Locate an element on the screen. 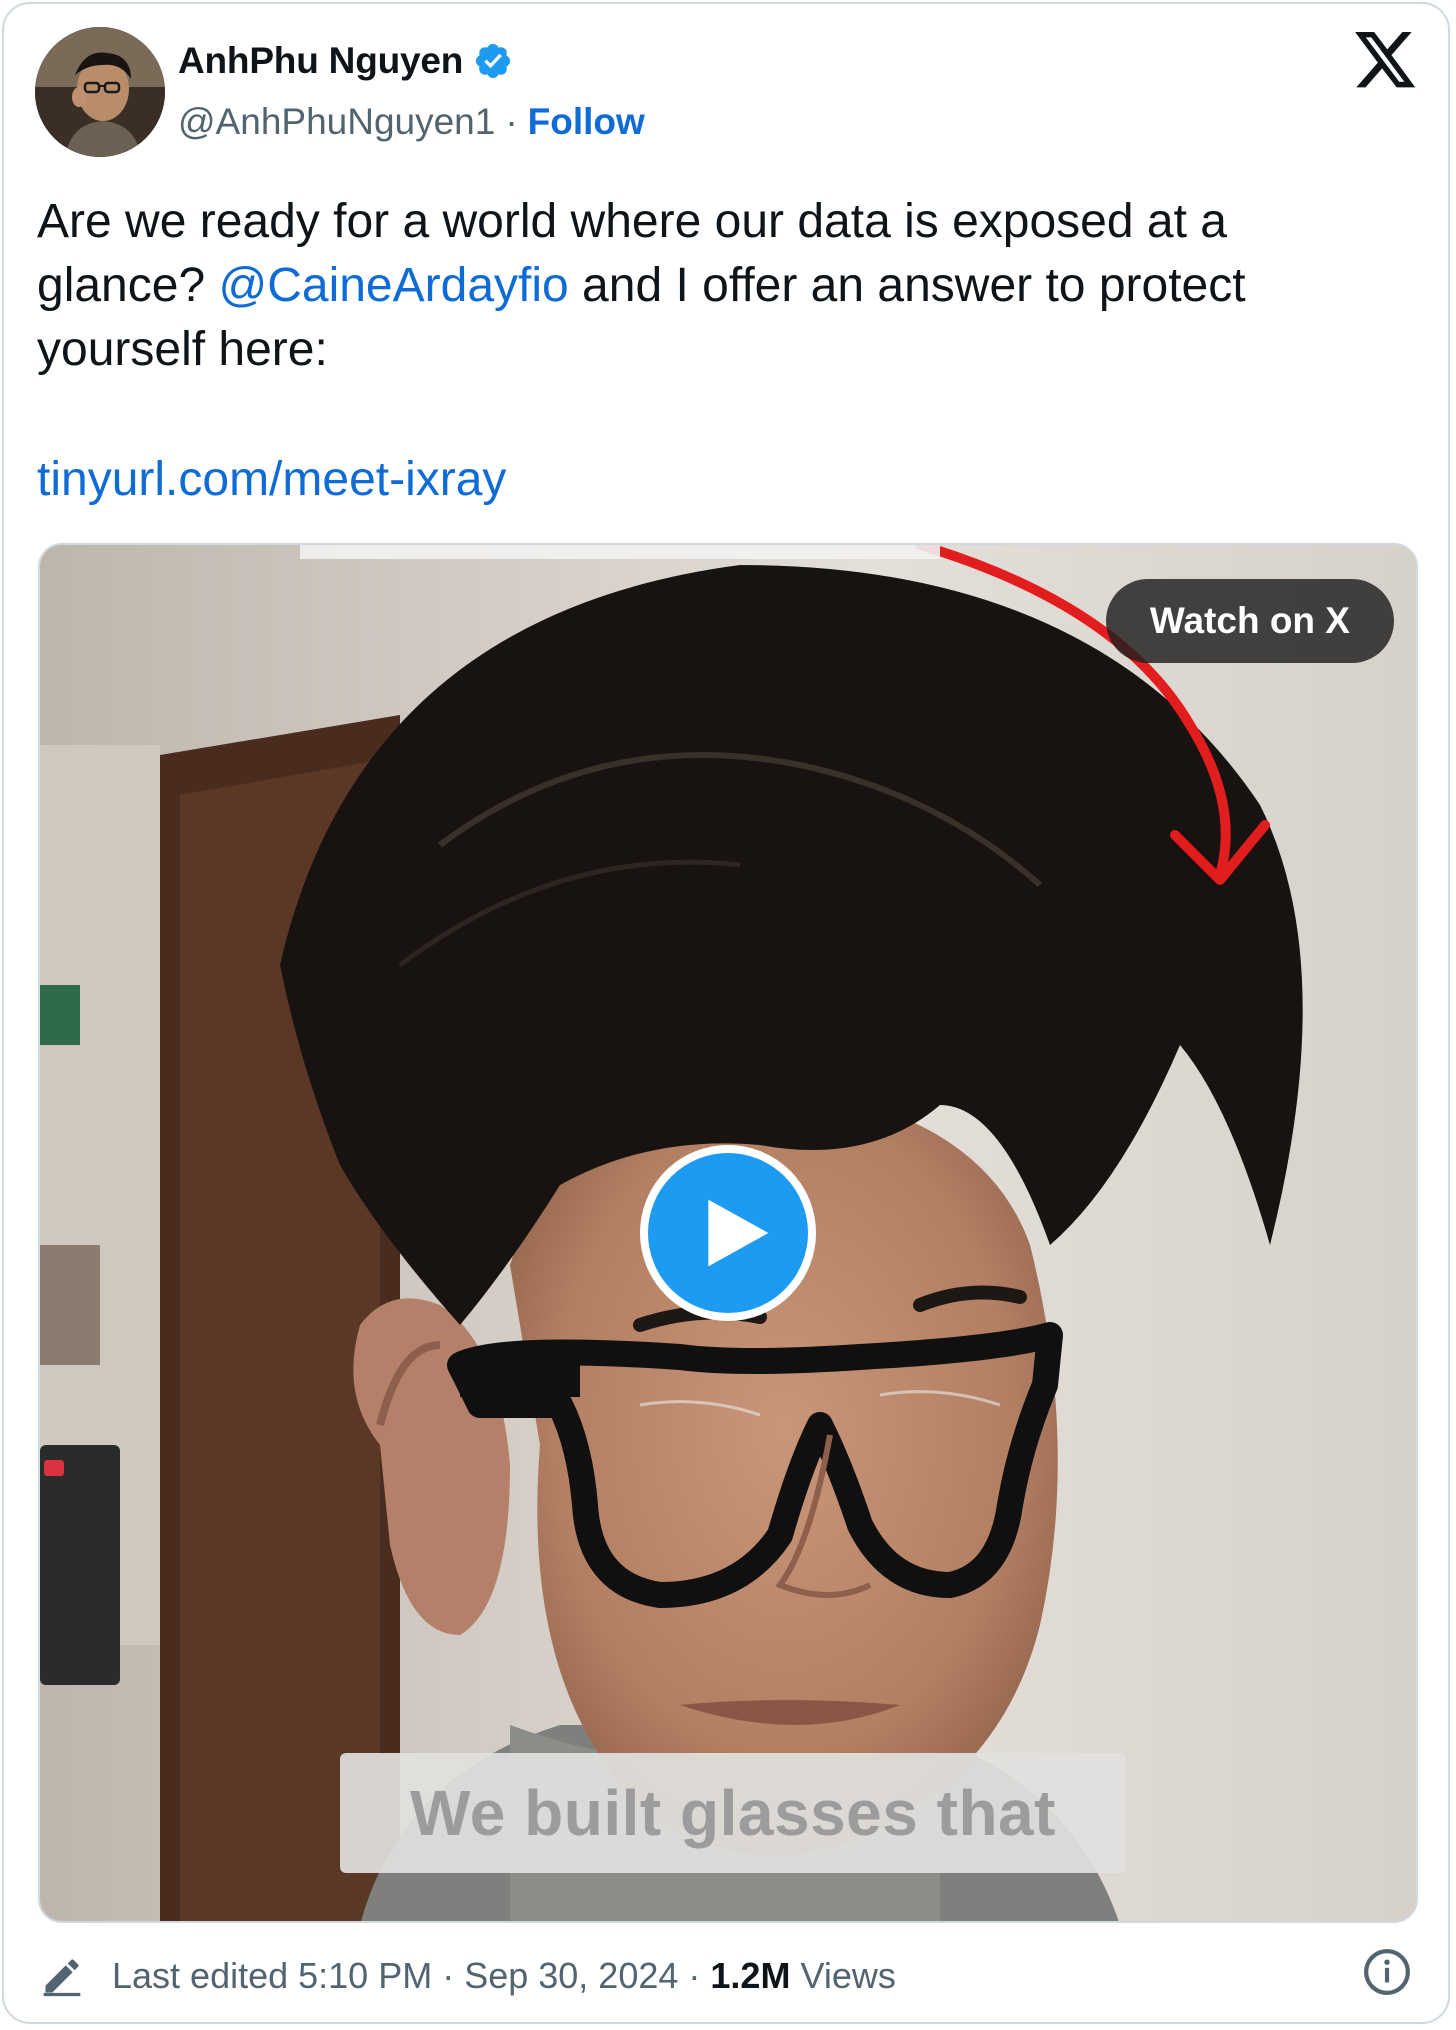  author-name-row: AnhPhu Nguyen is located at coordinates (345, 61).